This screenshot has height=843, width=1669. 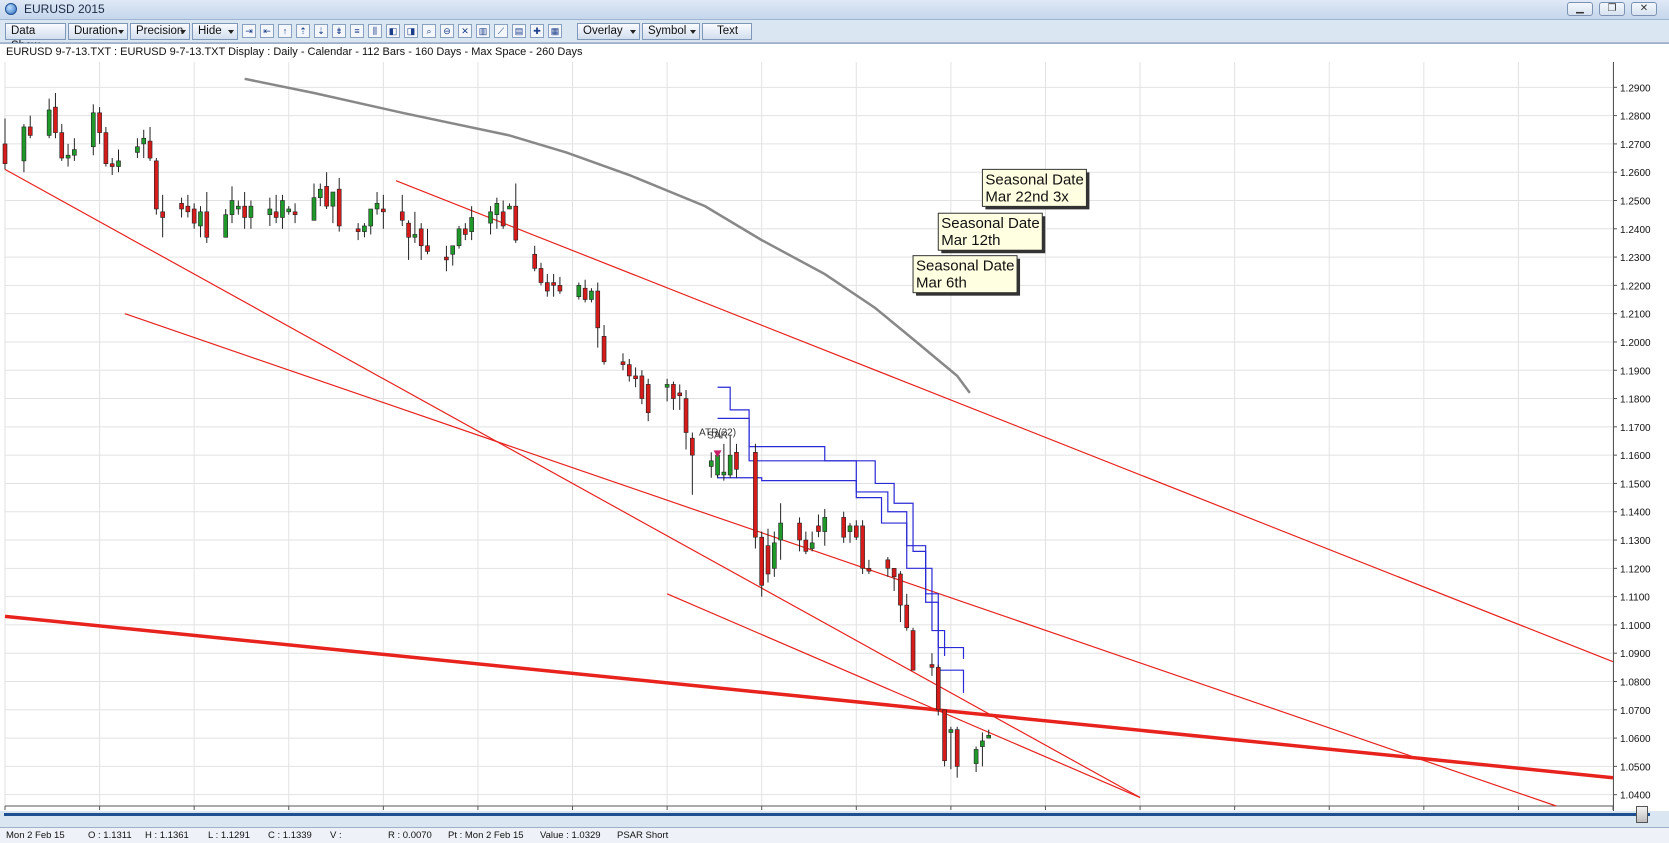 I want to click on zoom-out-icon: ⊖, so click(x=447, y=31).